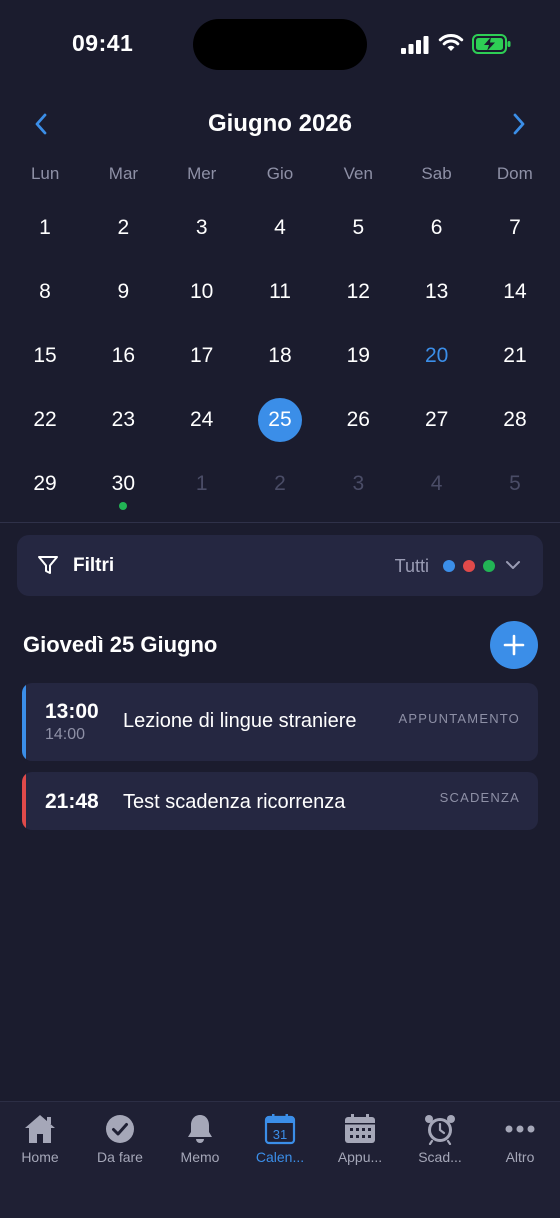 This screenshot has width=560, height=1218. Describe the element at coordinates (436, 173) in the screenshot. I see `weekday-label: Sab` at that location.